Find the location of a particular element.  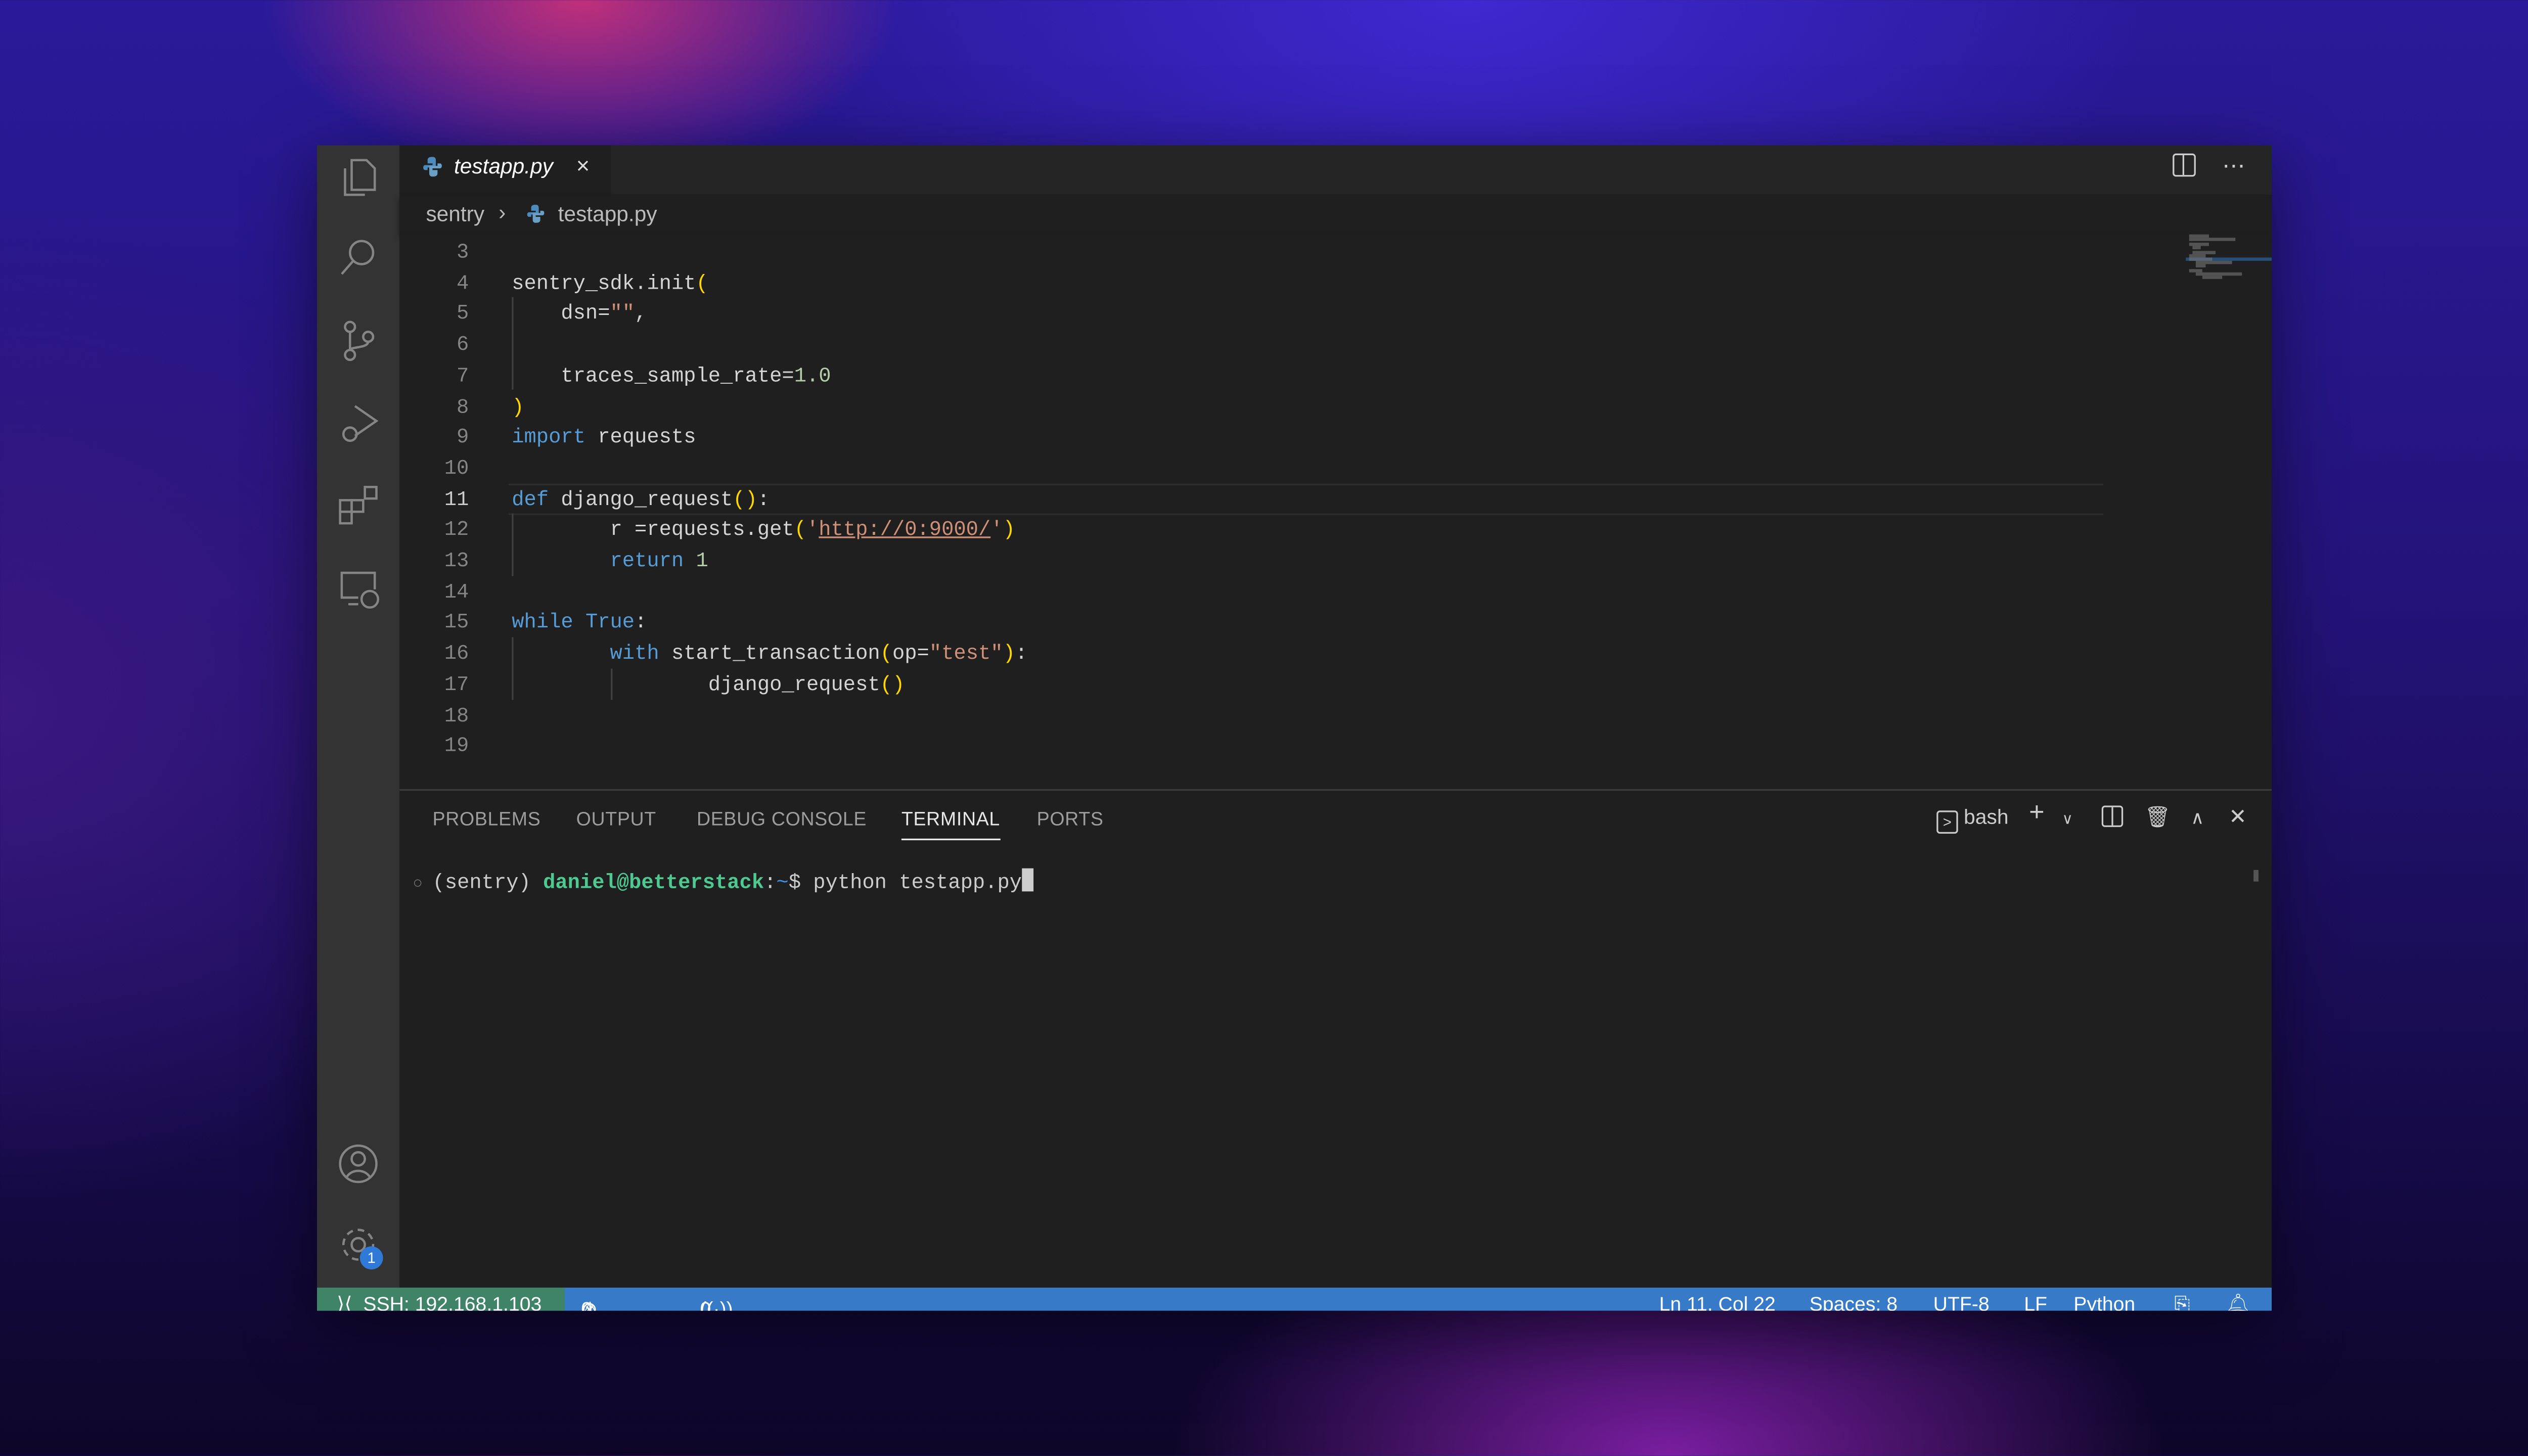

line-number: 19 is located at coordinates (457, 746).